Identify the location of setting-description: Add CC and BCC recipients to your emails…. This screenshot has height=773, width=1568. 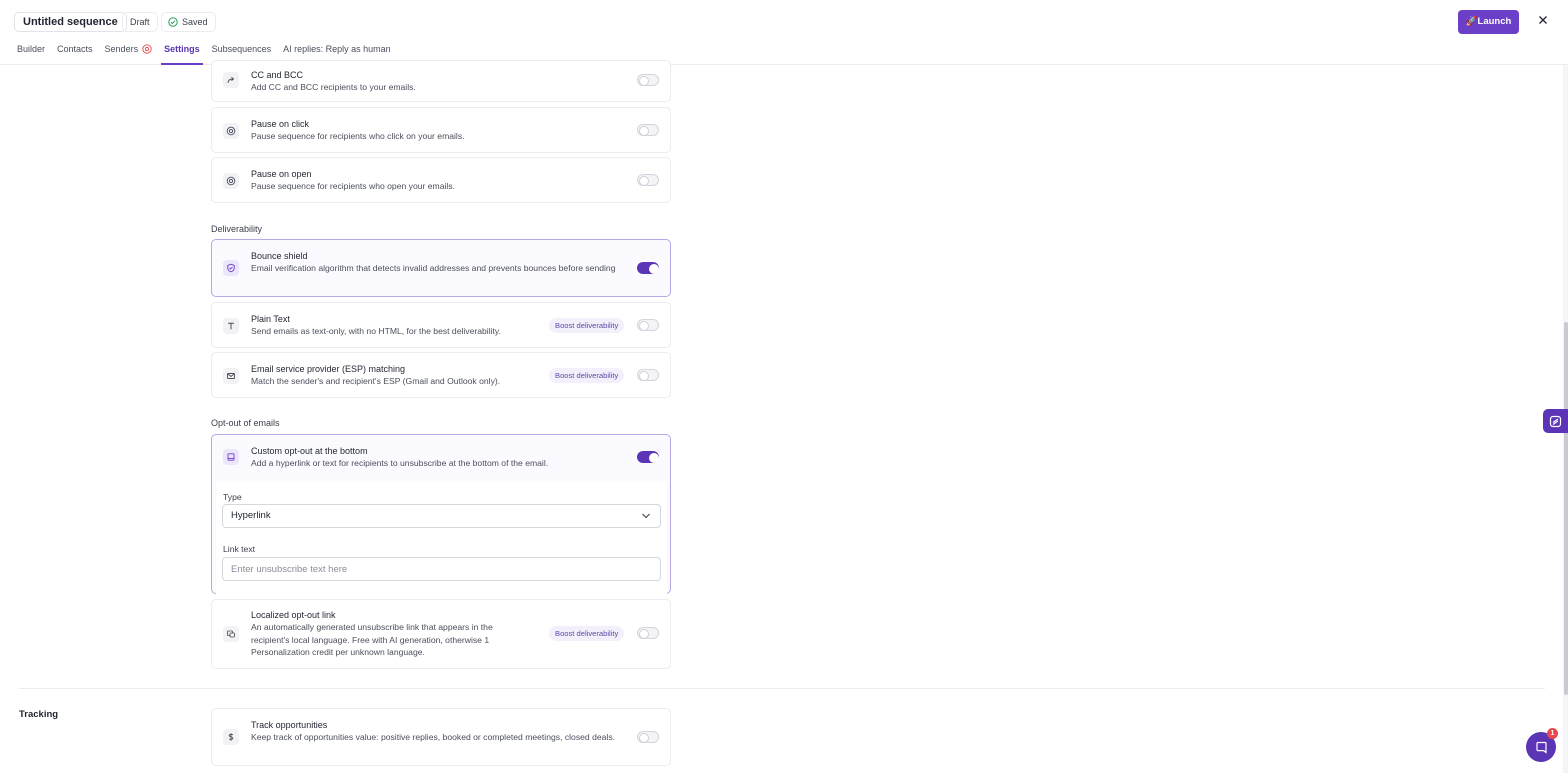
(333, 87).